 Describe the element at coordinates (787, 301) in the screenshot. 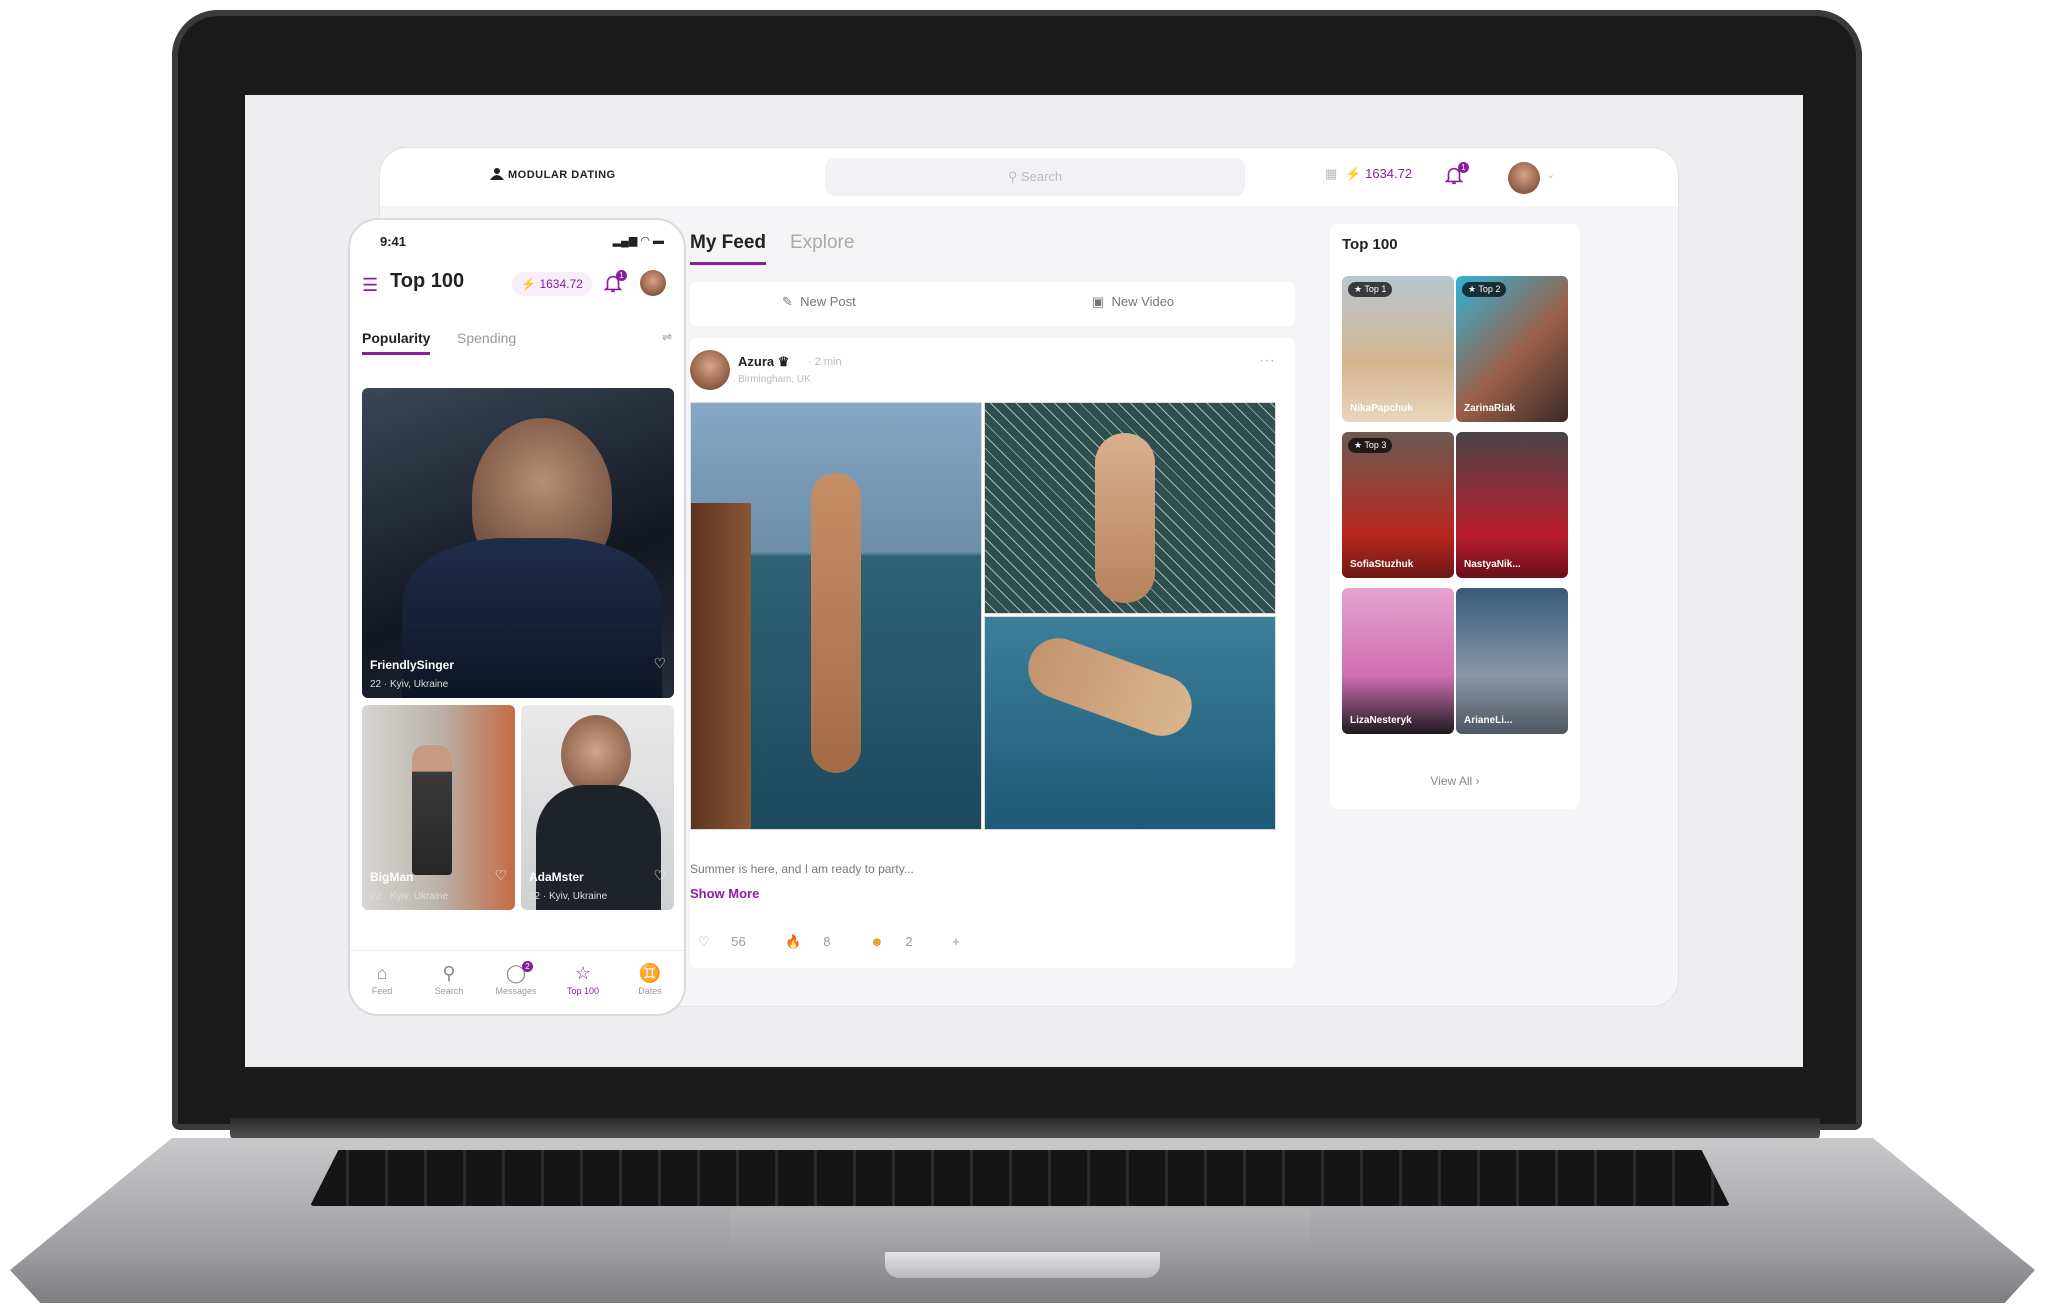

I see `edit-icon: ✎` at that location.